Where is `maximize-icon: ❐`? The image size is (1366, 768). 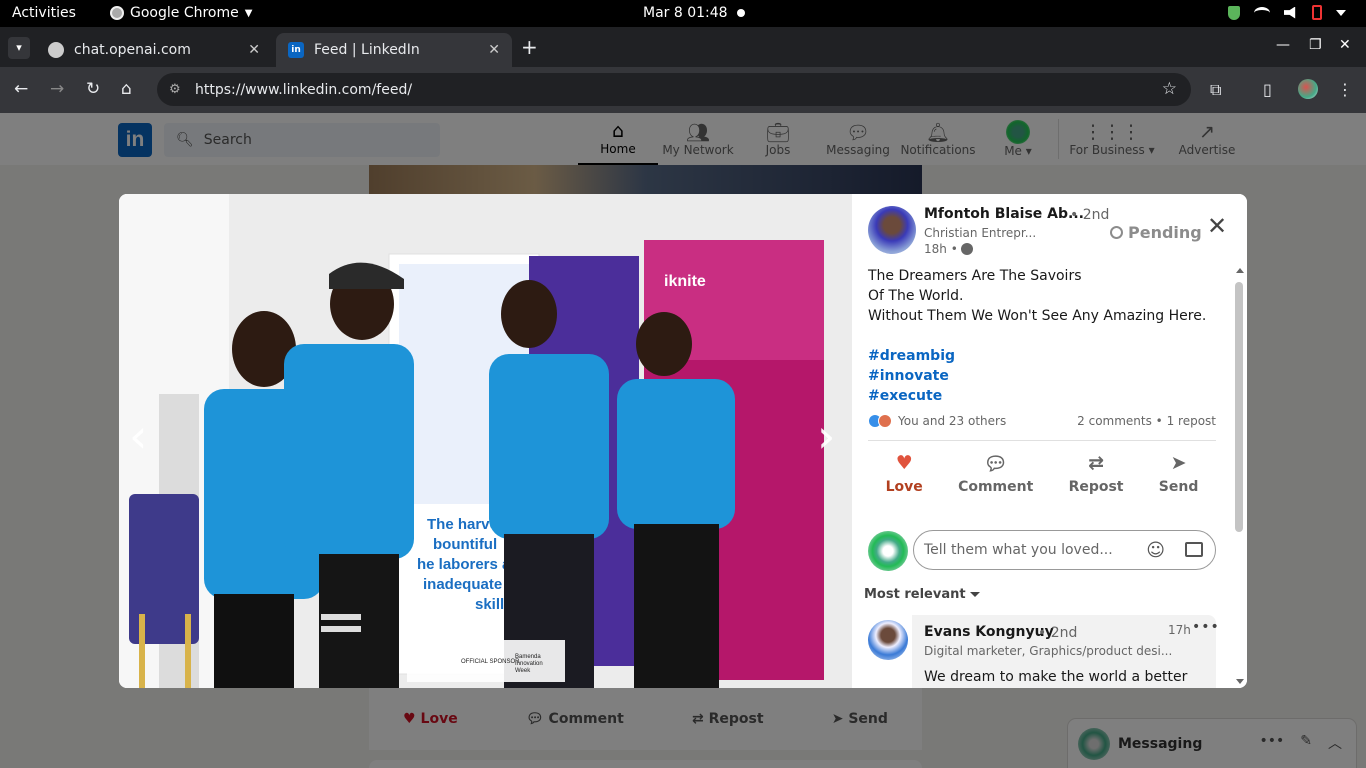 maximize-icon: ❐ is located at coordinates (1315, 45).